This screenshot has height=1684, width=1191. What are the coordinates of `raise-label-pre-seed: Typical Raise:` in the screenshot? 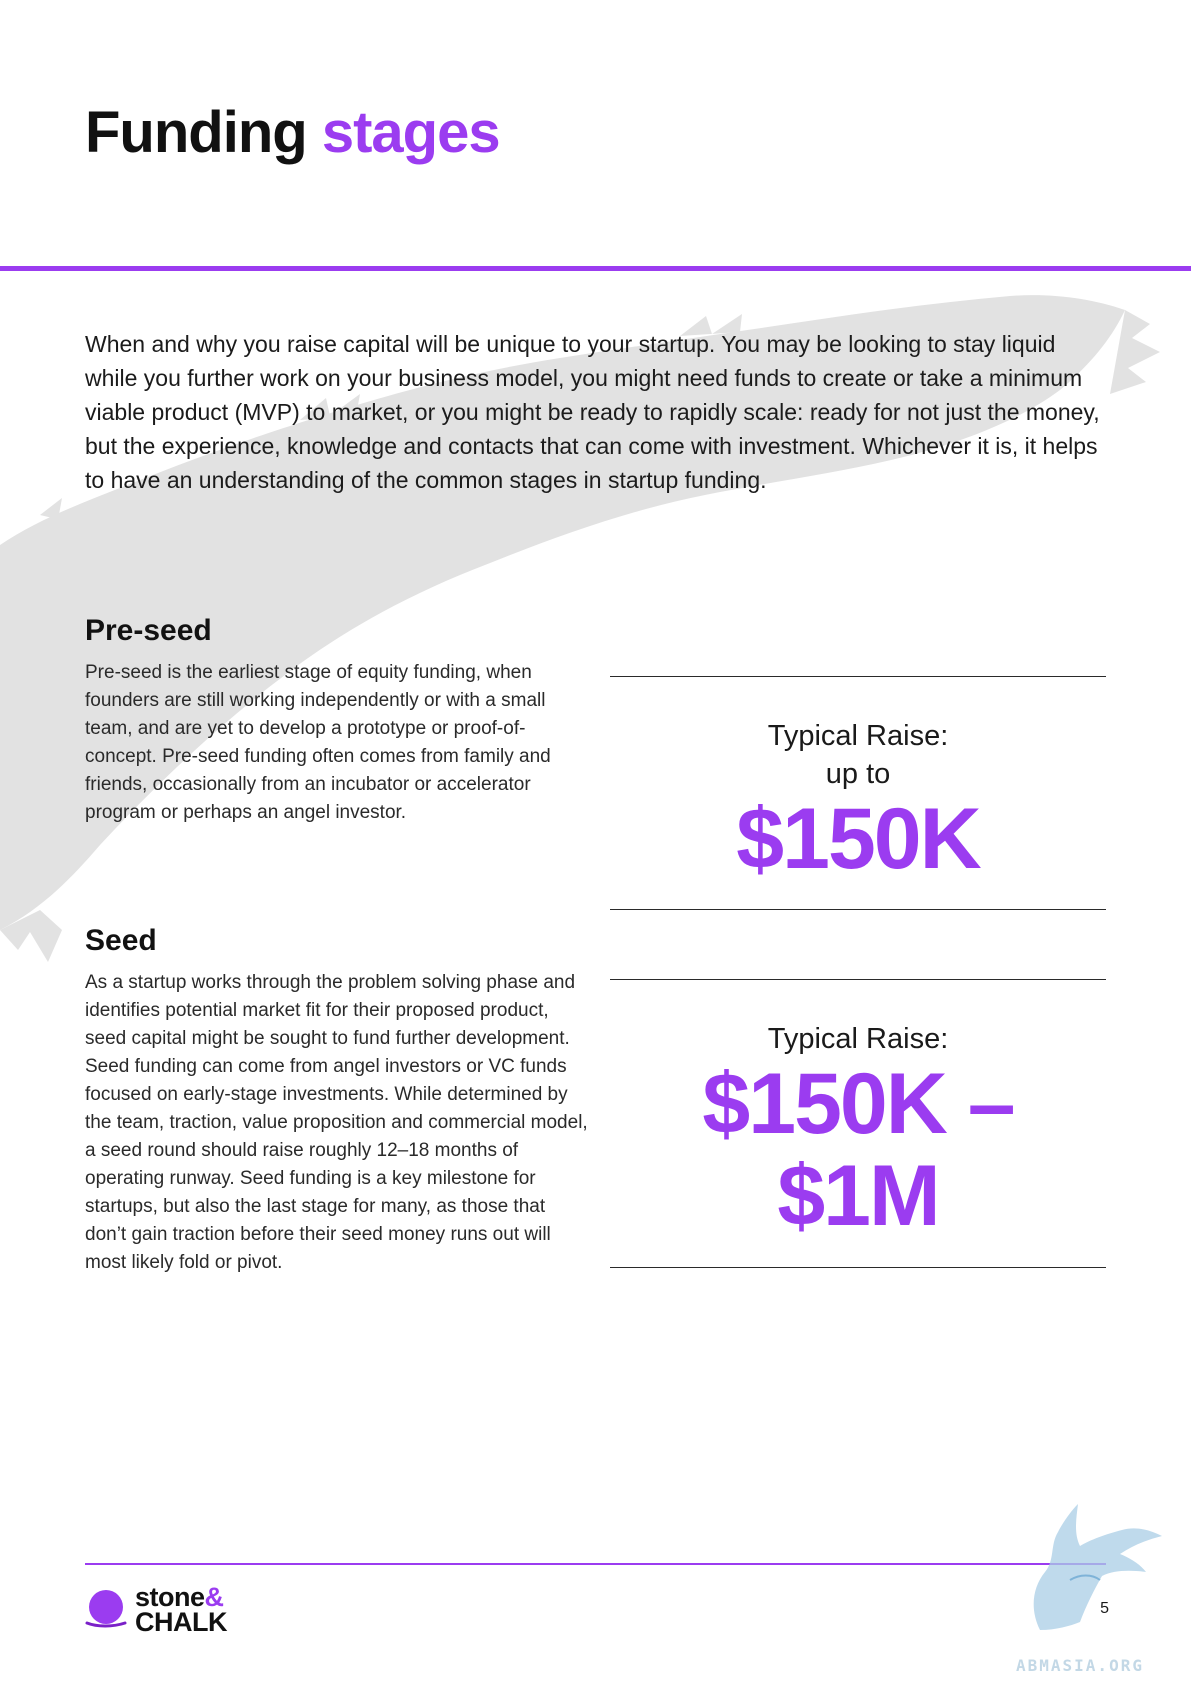 It's located at (858, 736).